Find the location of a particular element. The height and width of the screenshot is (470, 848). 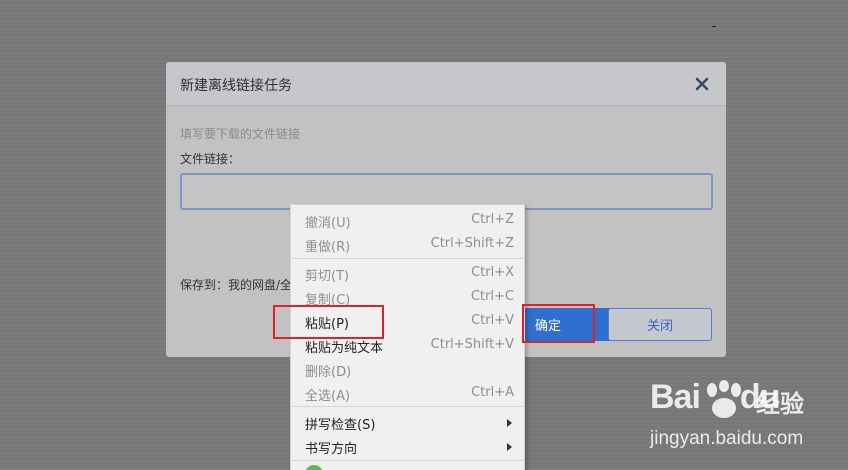

menu-item-copy: 复制(C) Ctrl+C is located at coordinates (408, 297).